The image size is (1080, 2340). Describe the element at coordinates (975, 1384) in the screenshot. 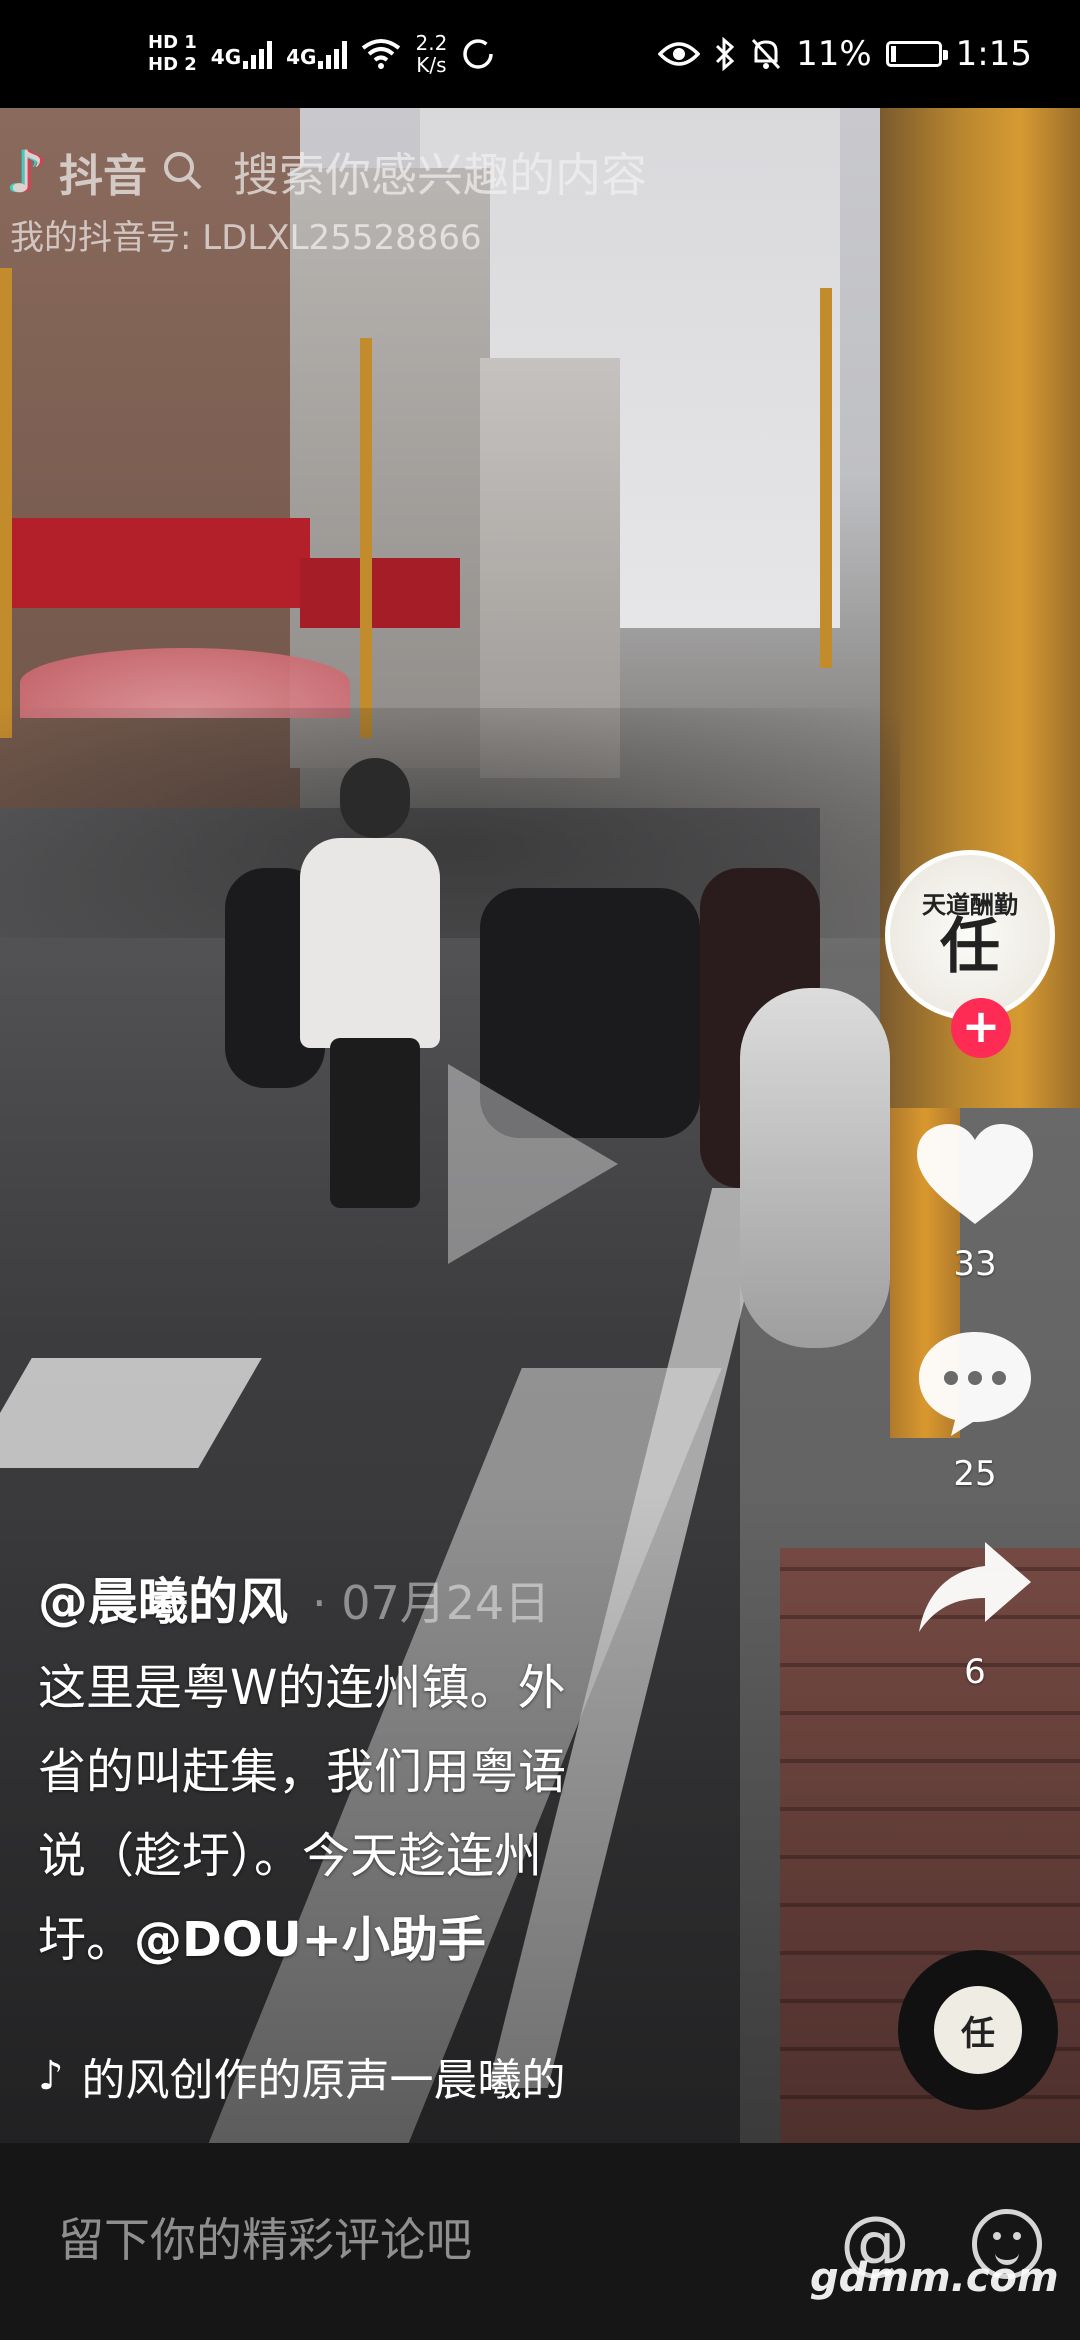

I see `comment-icon` at that location.